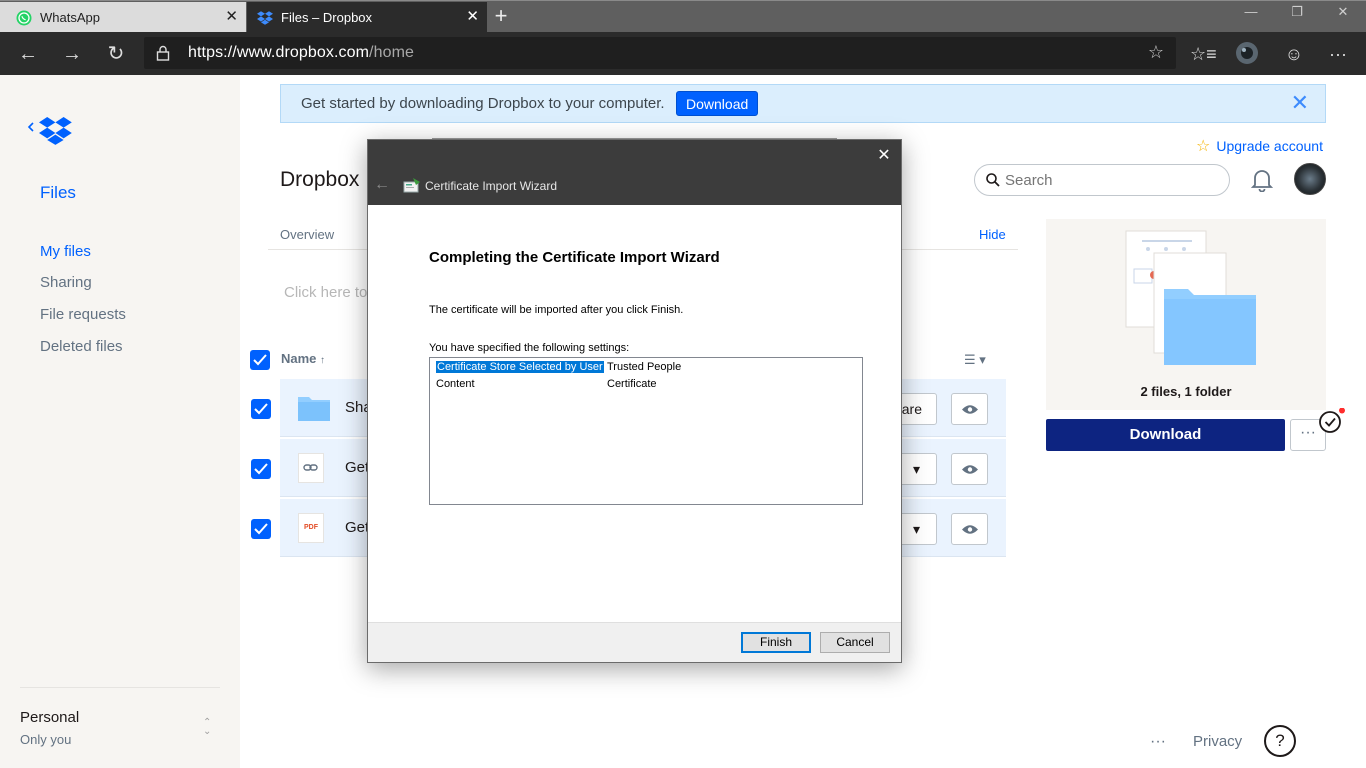  Describe the element at coordinates (1247, 54) in the screenshot. I see `profile-avatar-icon` at that location.